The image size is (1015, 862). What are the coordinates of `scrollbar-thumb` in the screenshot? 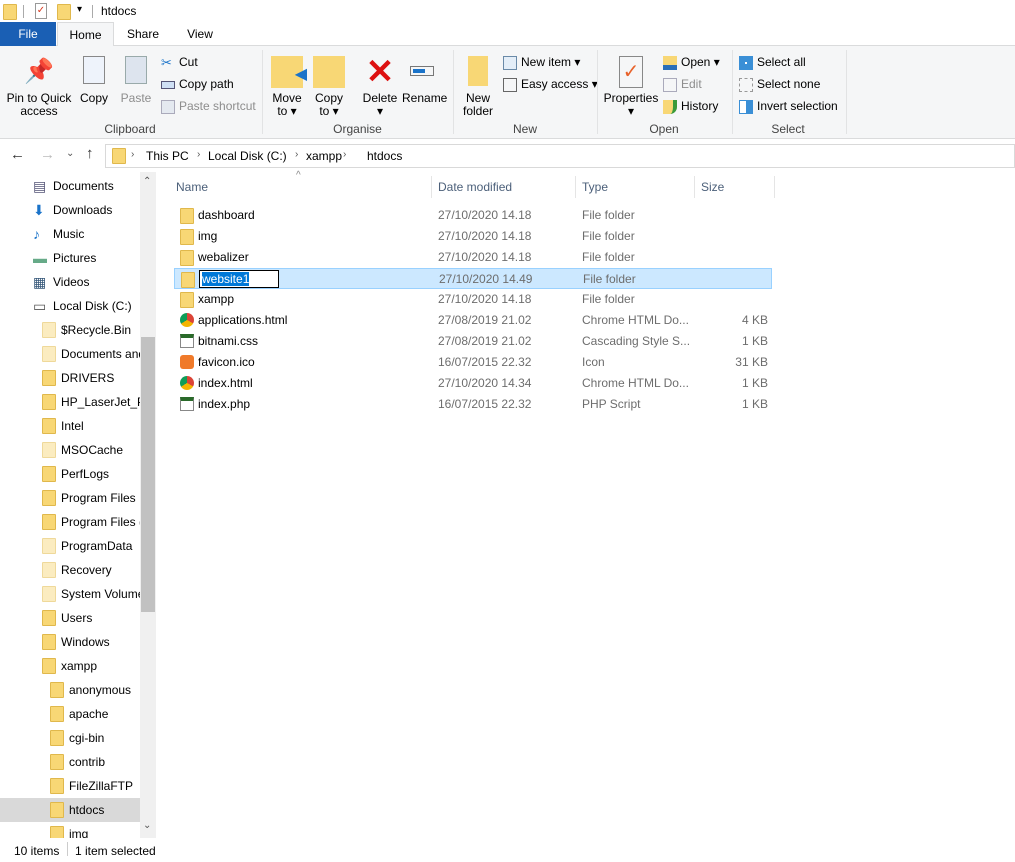 It's located at (148, 474).